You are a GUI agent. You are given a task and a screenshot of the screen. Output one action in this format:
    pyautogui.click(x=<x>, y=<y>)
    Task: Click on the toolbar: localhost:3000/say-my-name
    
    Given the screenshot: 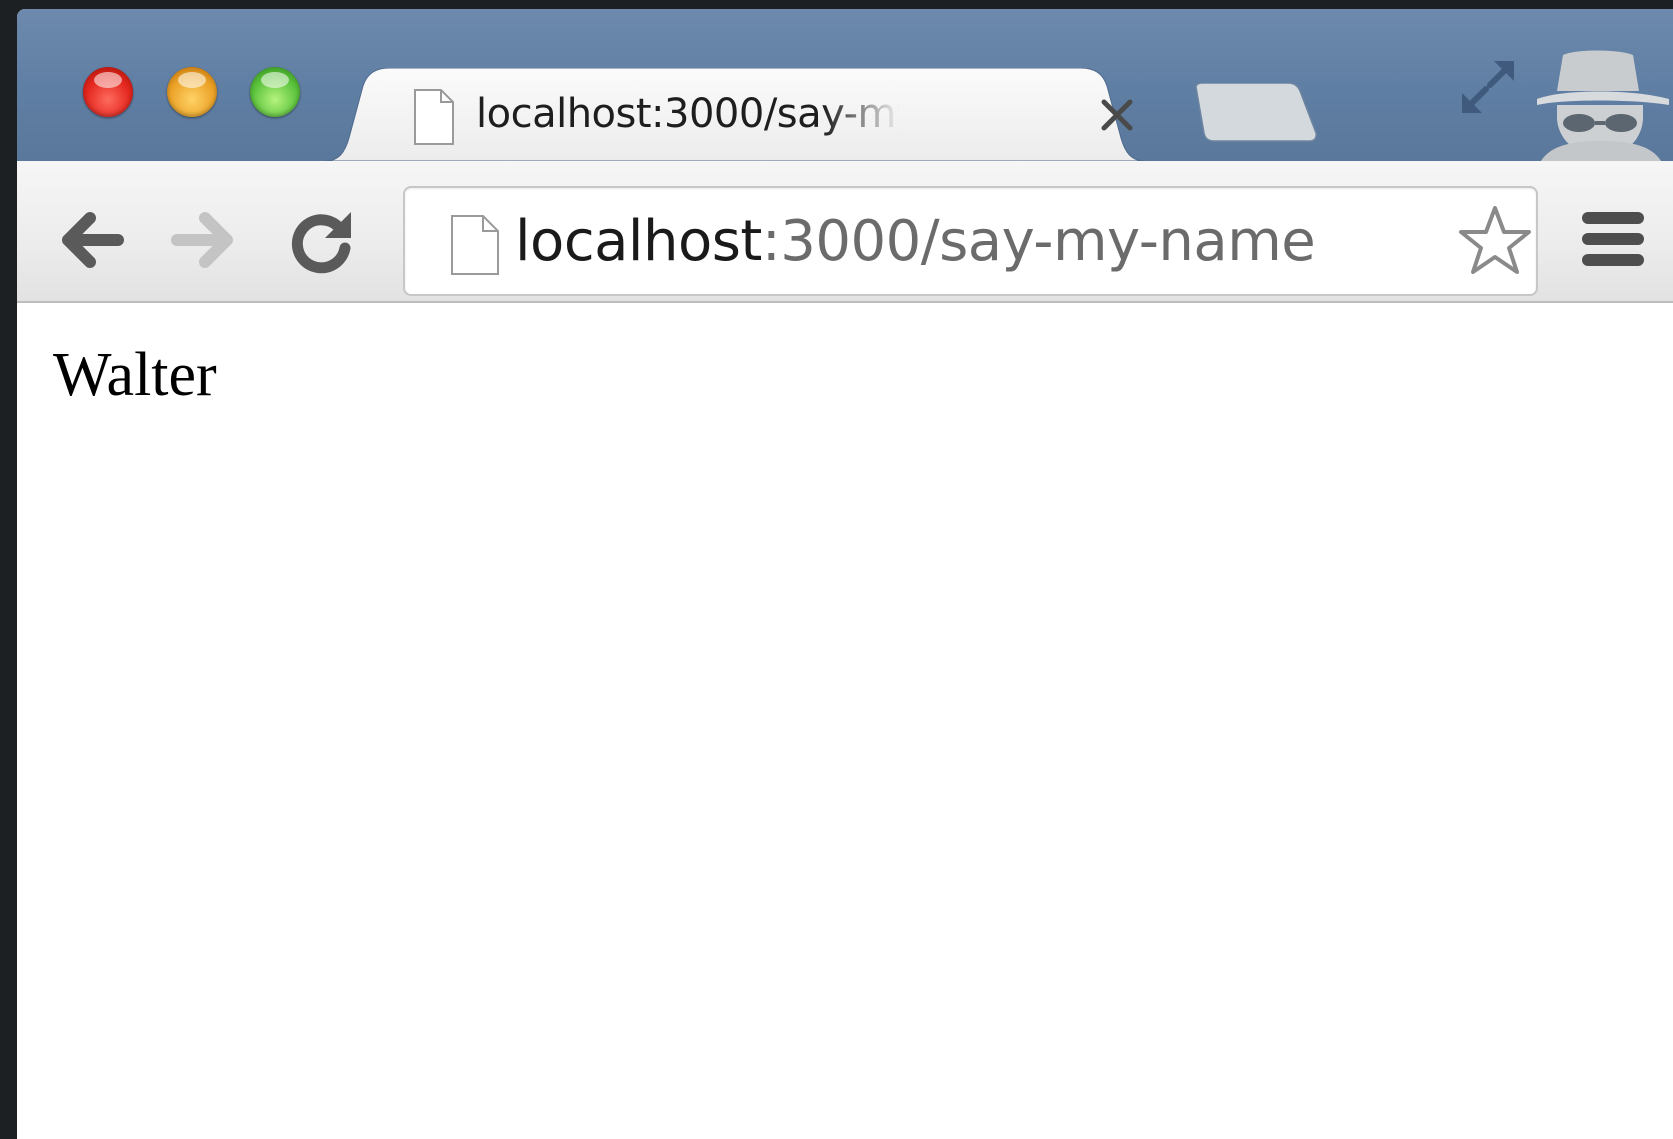 What is the action you would take?
    pyautogui.click(x=845, y=232)
    